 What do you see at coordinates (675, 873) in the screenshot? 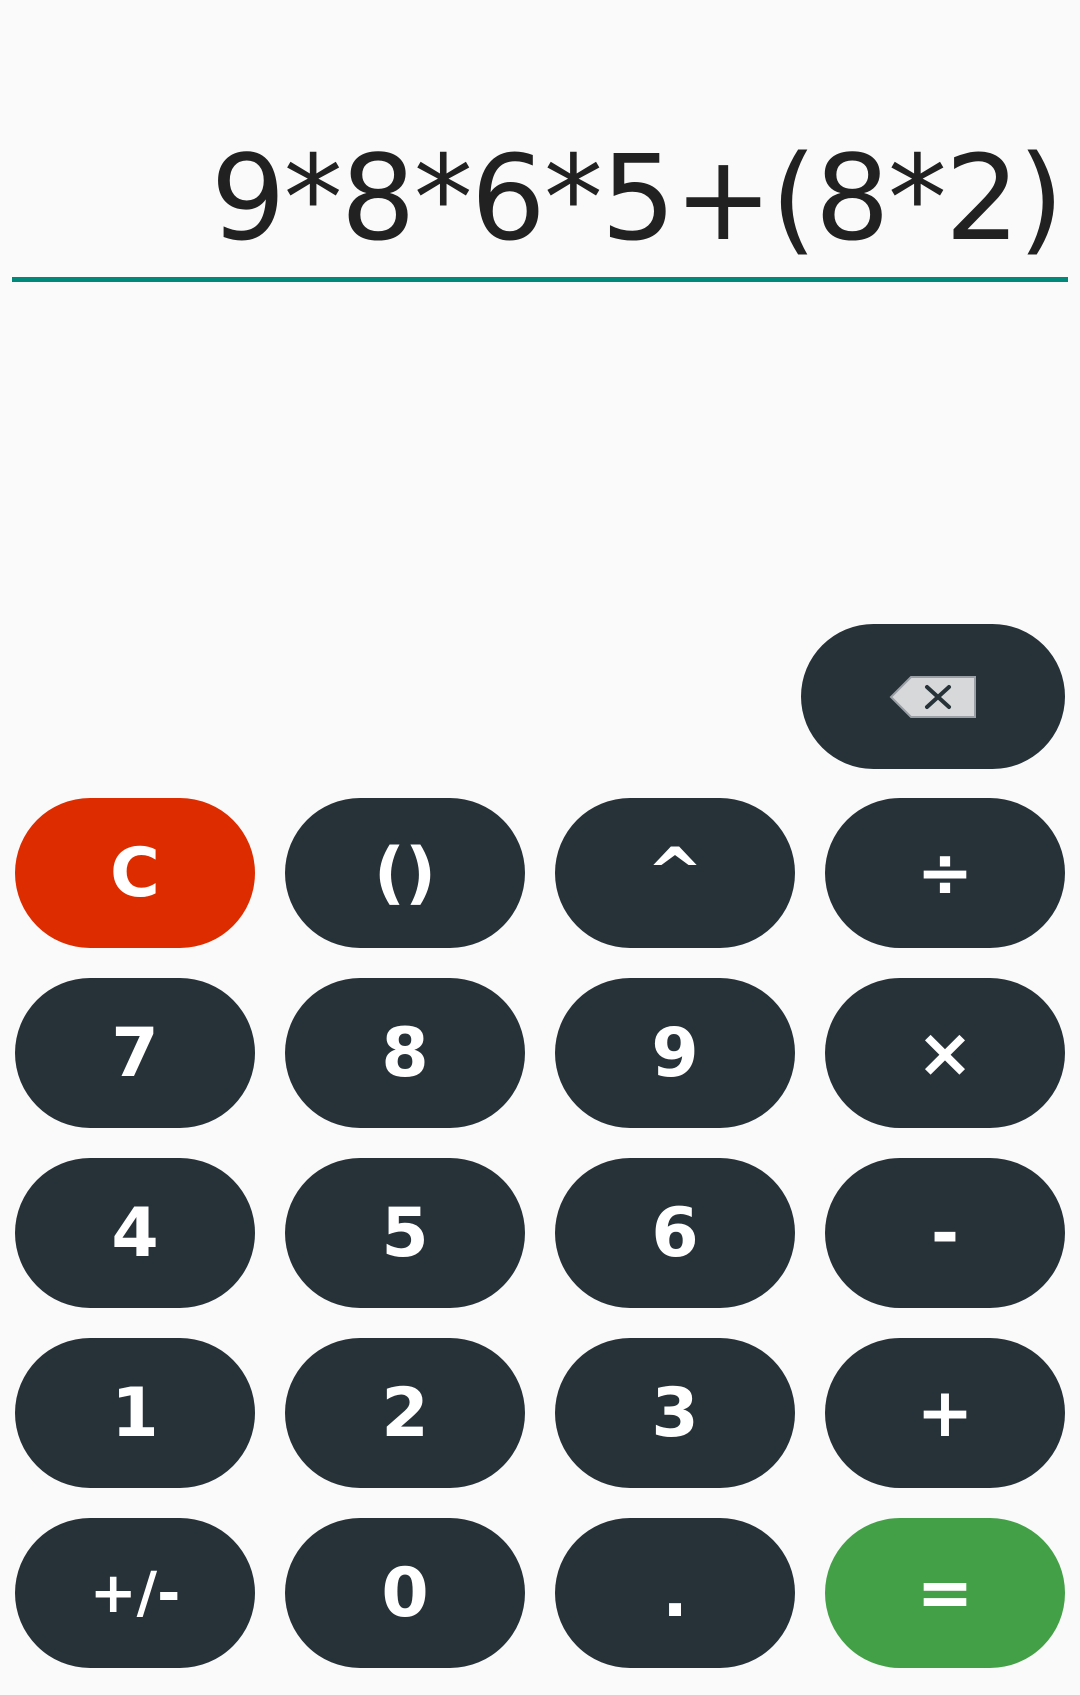
I see `power-button: ^` at bounding box center [675, 873].